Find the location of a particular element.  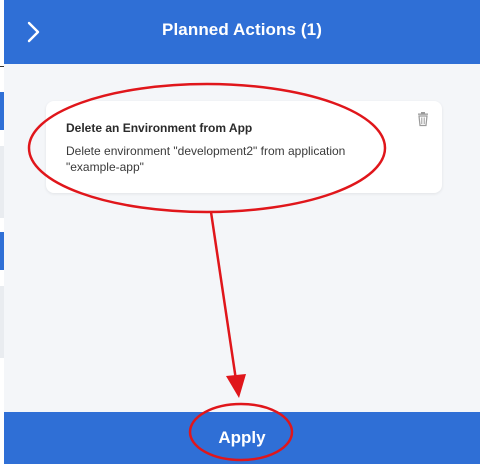

panel-title: Planned Actions (1) is located at coordinates (242, 29).